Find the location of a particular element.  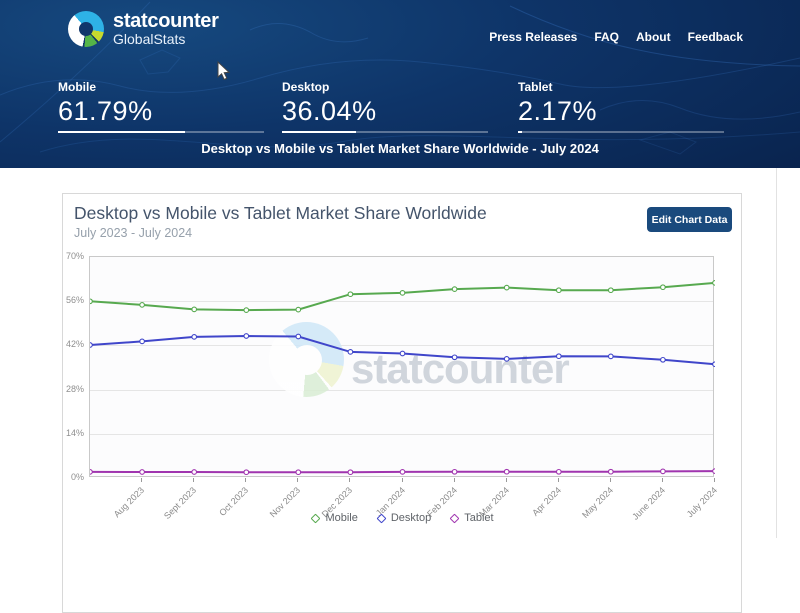

x-axis-label: Sept 2023 is located at coordinates (180, 503).